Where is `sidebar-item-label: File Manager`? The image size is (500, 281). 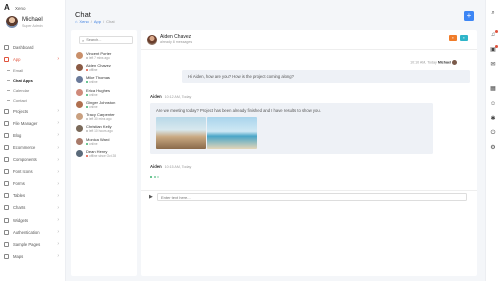
sidebar-item-label: File Manager is located at coordinates (25, 123).